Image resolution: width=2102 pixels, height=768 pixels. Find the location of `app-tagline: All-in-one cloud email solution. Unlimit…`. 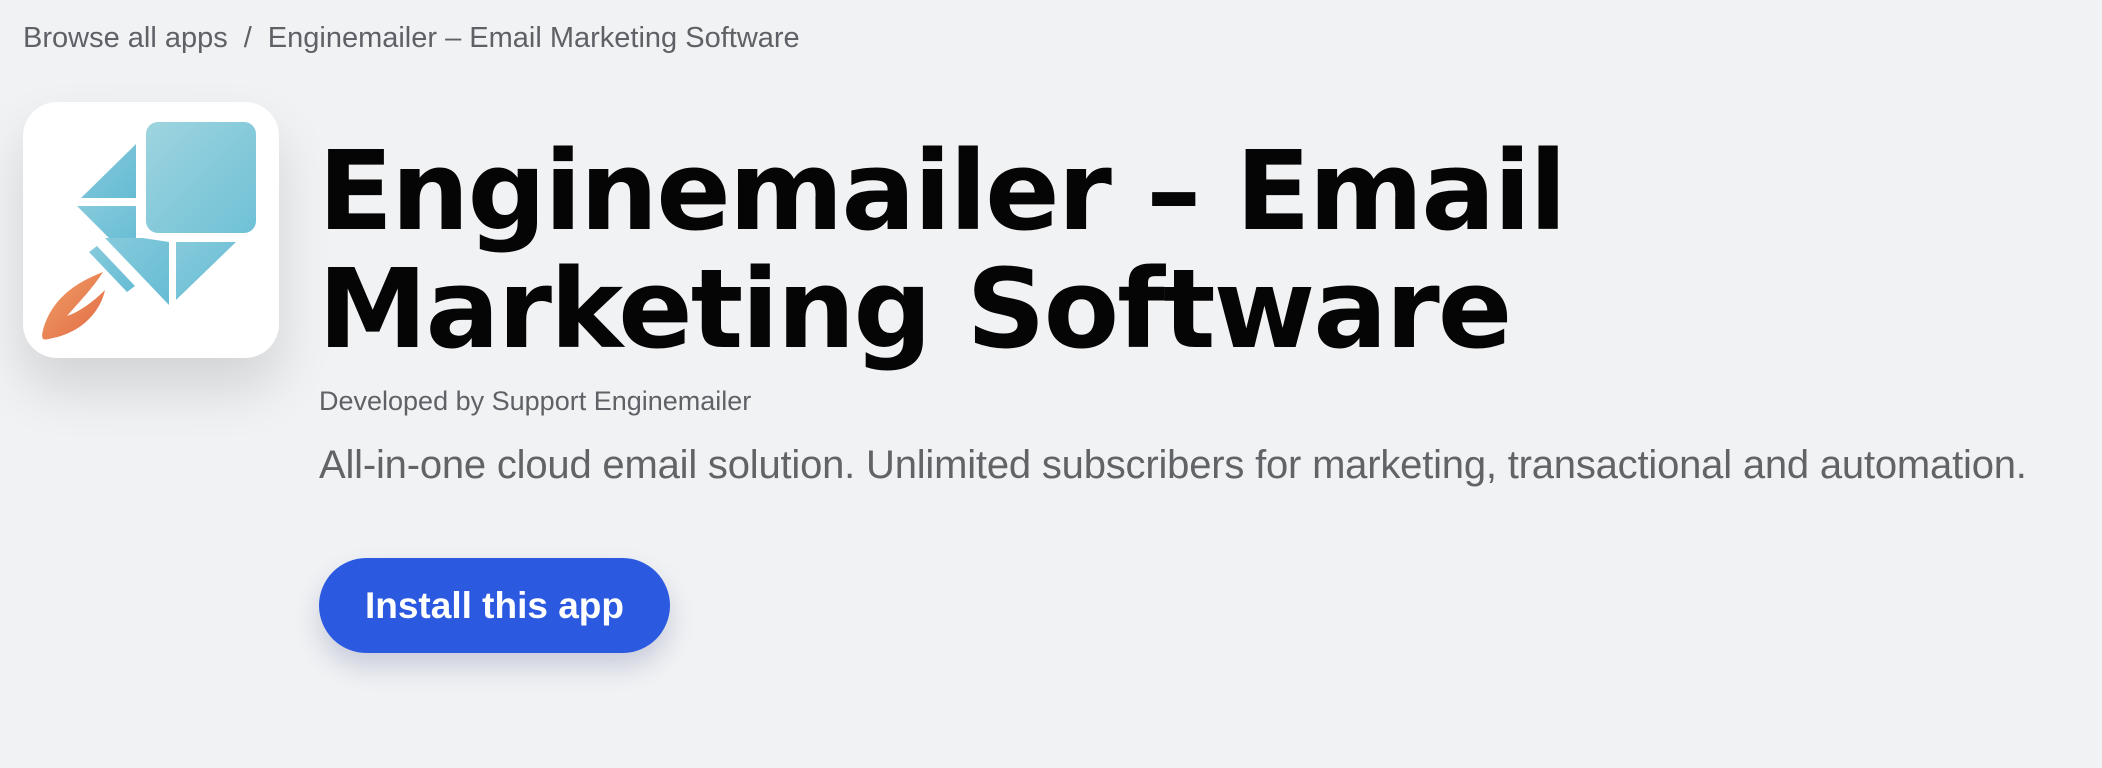

app-tagline: All-in-one cloud email solution. Unlimit… is located at coordinates (1173, 465).